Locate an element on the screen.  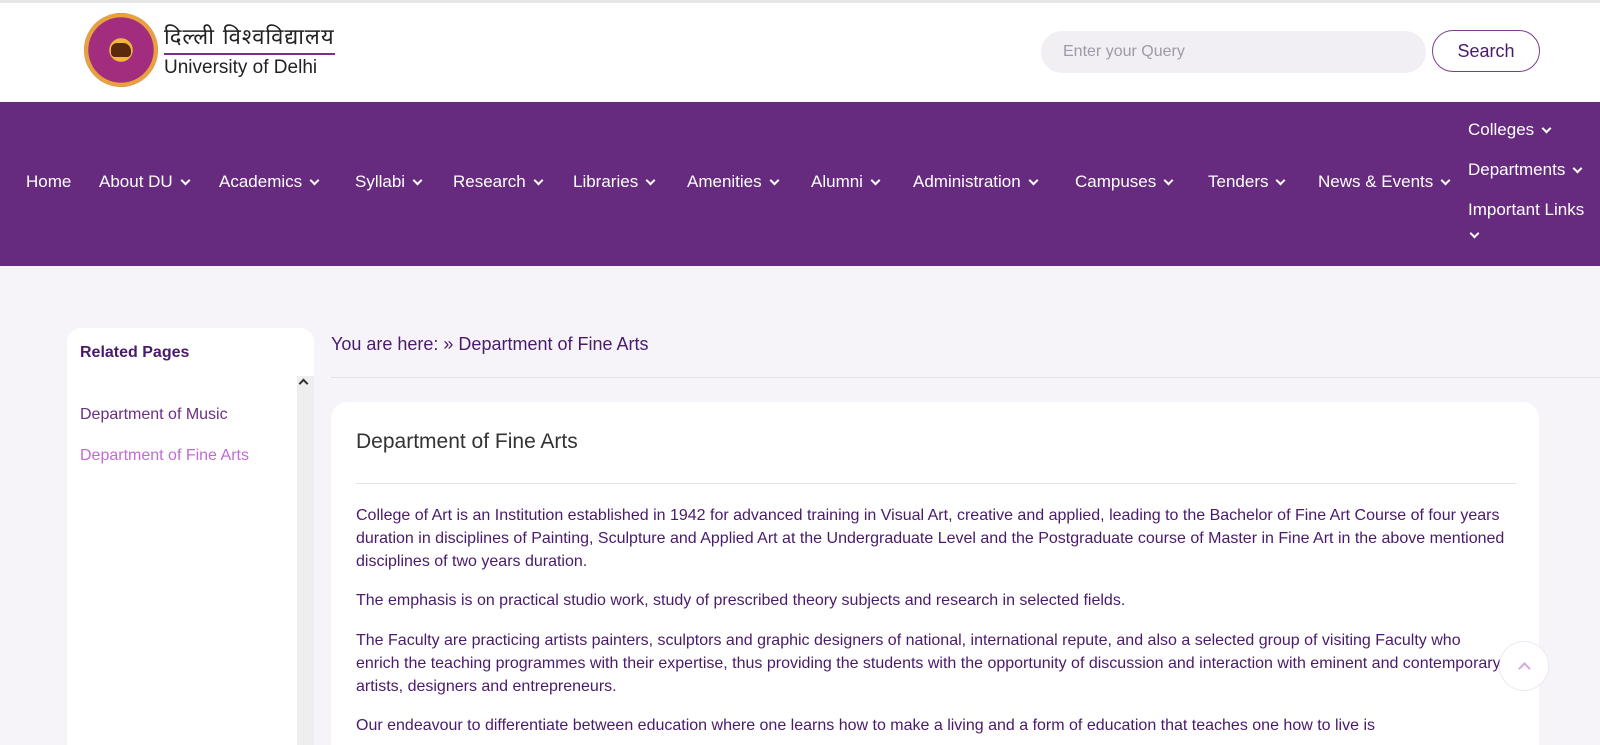
nav-item-administration: Administration is located at coordinates (976, 182).